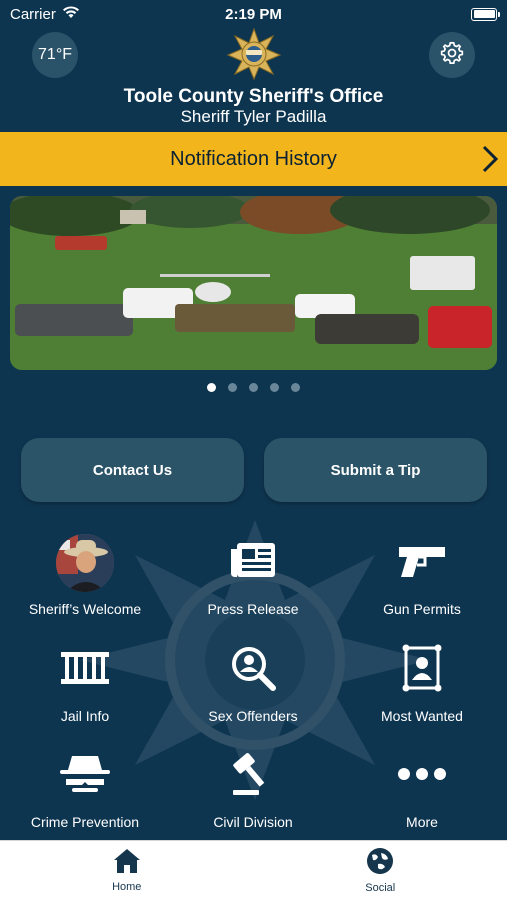 This screenshot has height=900, width=507. What do you see at coordinates (253, 670) in the screenshot?
I see `search-person-icon` at bounding box center [253, 670].